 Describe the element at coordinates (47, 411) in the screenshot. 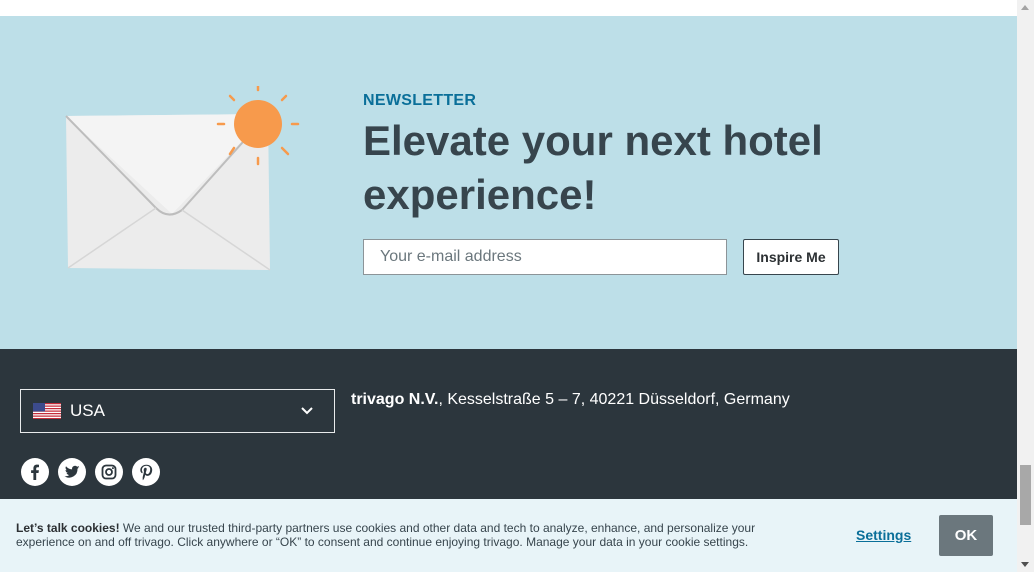

I see `us-flag-icon` at that location.